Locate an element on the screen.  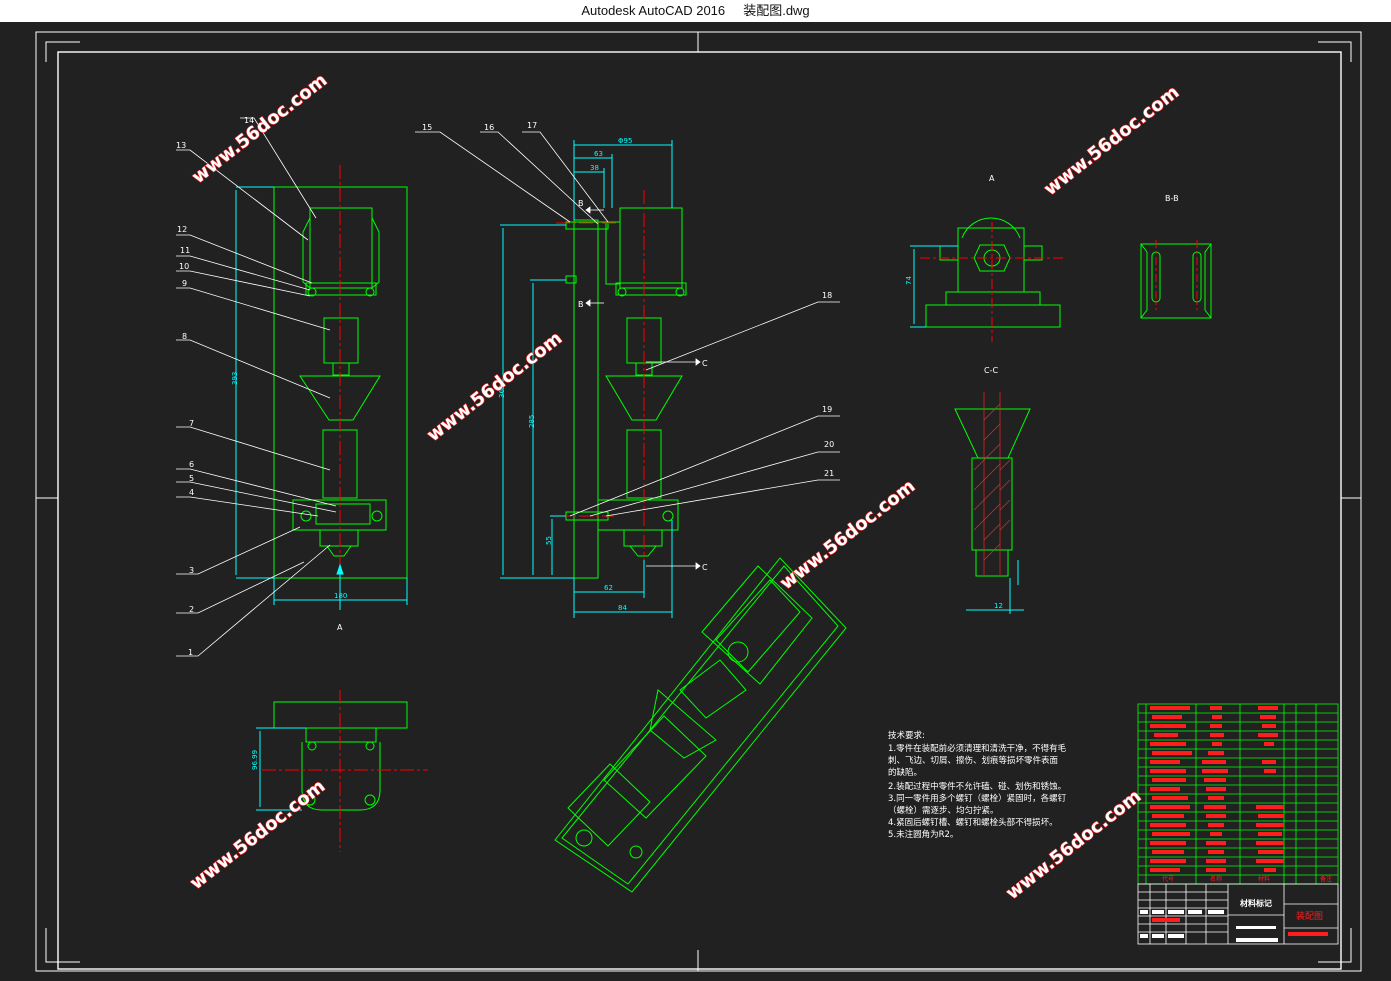
bom-header: 代号 名称 材料 备注 is located at coordinates (1247, 879).